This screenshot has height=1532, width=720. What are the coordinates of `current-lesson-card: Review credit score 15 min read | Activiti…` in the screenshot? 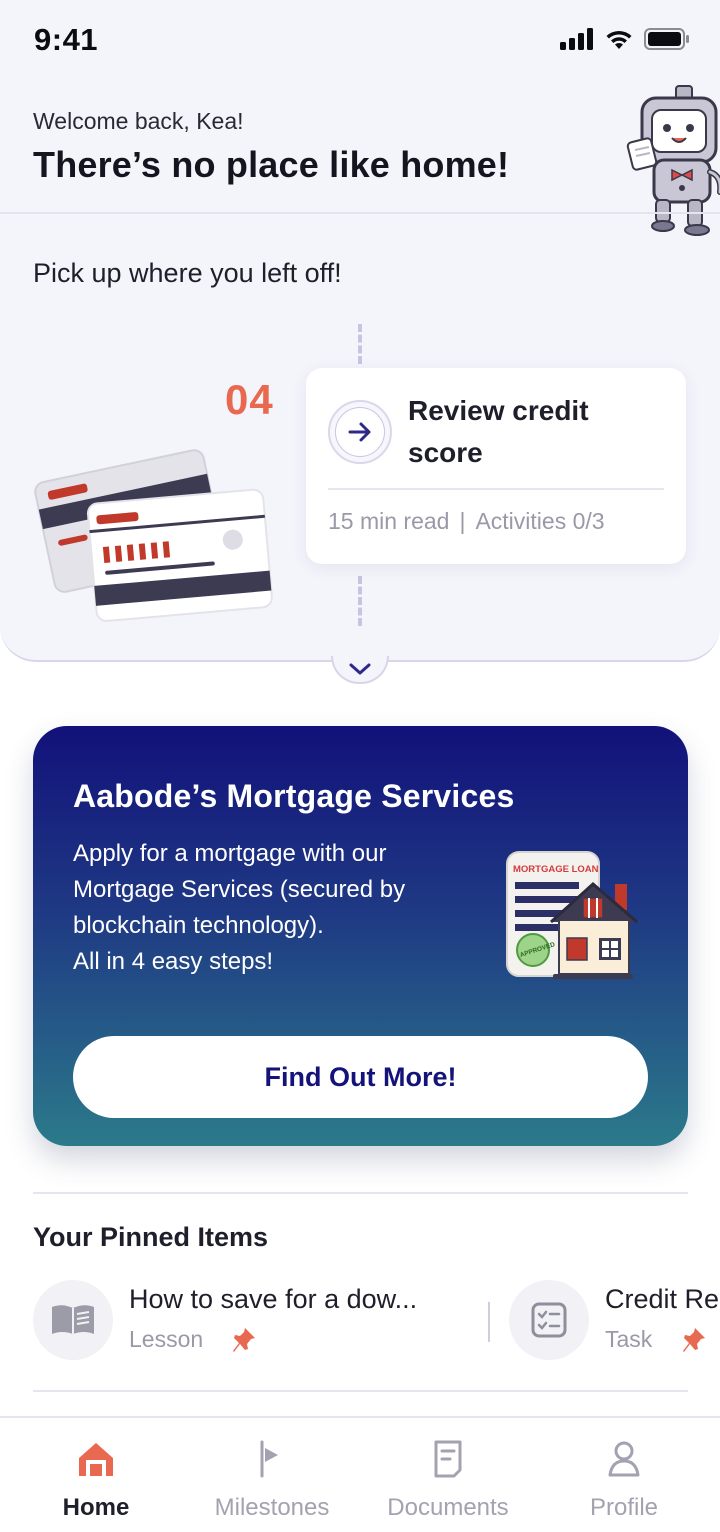 It's located at (496, 466).